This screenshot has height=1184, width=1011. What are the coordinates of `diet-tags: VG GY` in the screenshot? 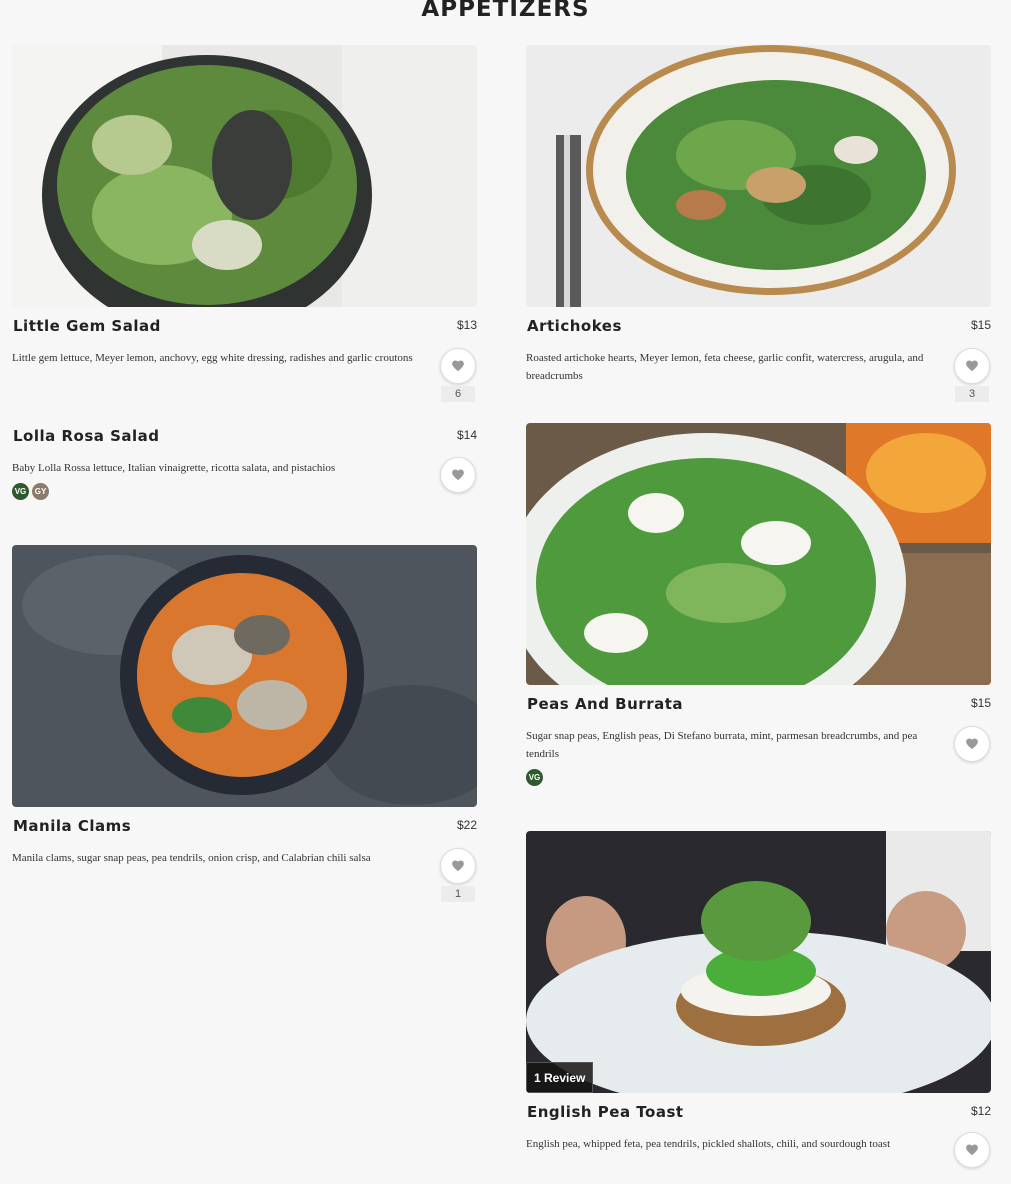 It's located at (244, 491).